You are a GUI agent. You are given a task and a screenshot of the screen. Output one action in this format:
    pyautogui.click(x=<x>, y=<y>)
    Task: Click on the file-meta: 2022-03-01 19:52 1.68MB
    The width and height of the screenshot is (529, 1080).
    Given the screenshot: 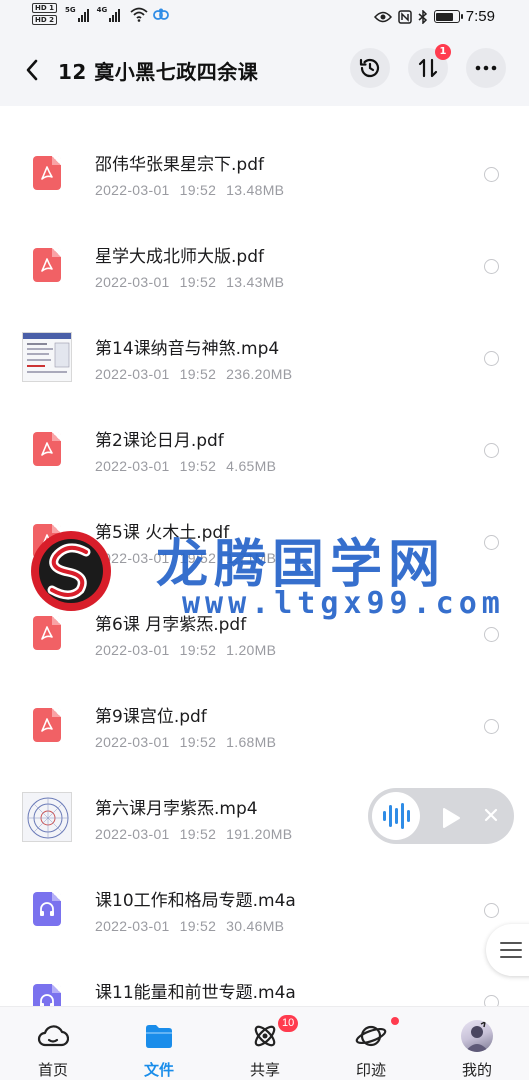 What is the action you would take?
    pyautogui.click(x=190, y=742)
    